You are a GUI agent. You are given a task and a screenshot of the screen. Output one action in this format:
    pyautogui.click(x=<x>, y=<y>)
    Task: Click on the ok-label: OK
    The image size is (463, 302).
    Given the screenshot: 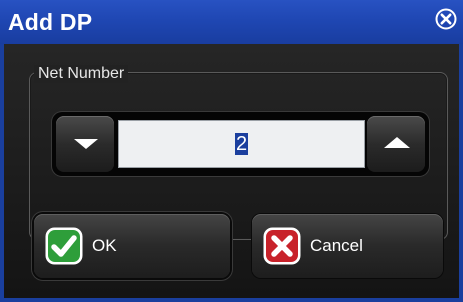 What is the action you would take?
    pyautogui.click(x=104, y=245)
    